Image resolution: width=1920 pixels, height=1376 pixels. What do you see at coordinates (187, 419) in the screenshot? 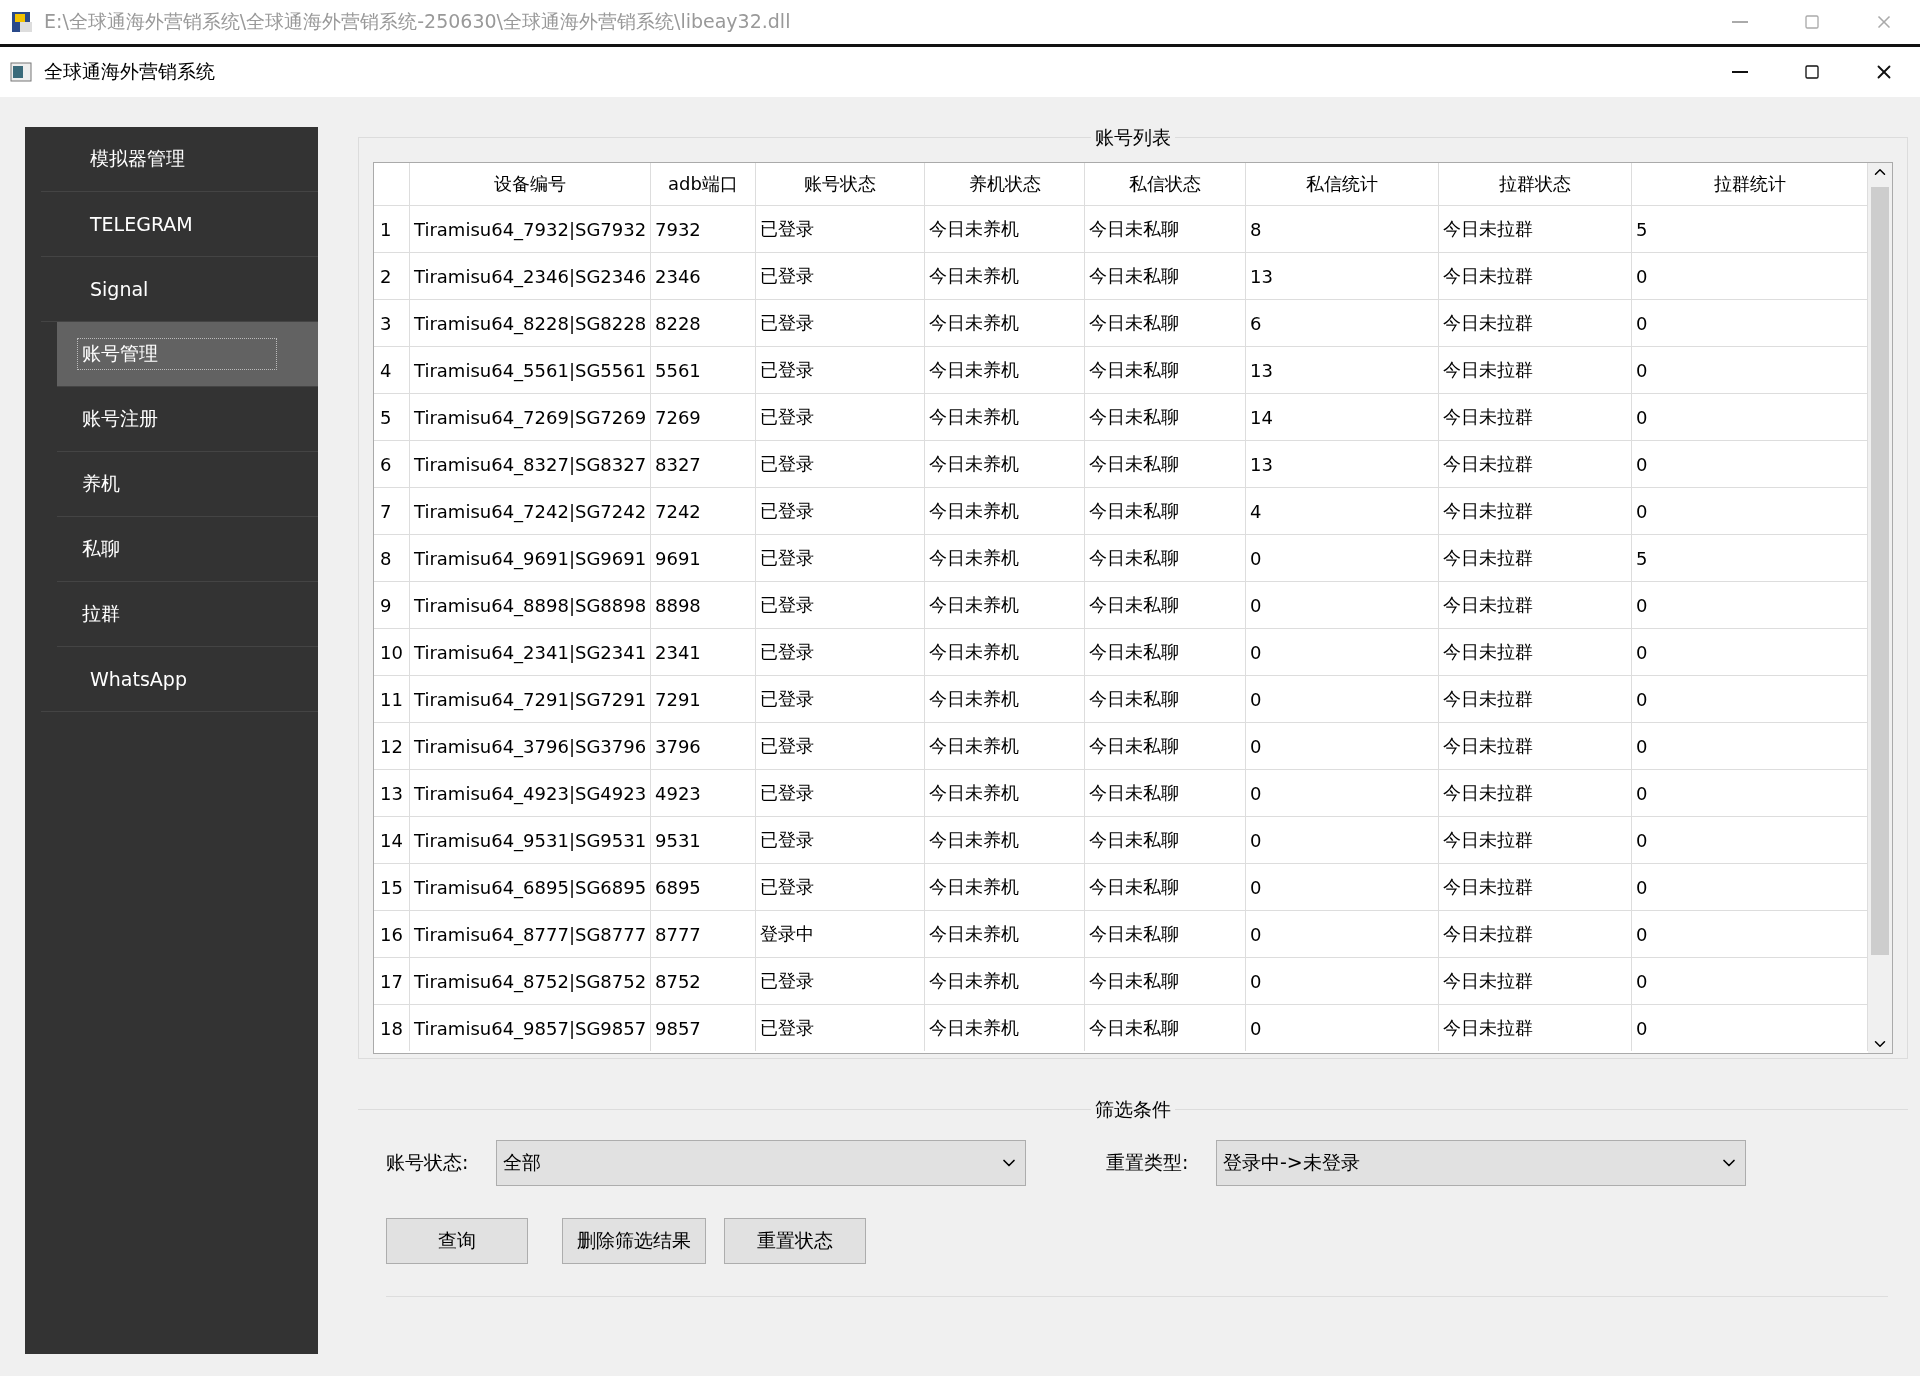
I see `sidebar-item: 账号注册` at bounding box center [187, 419].